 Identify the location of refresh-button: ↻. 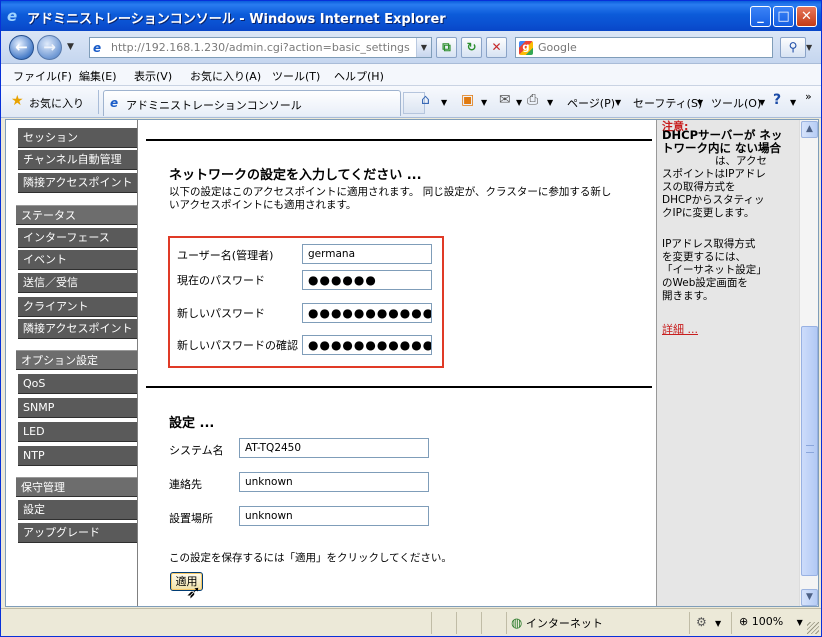
(471, 47).